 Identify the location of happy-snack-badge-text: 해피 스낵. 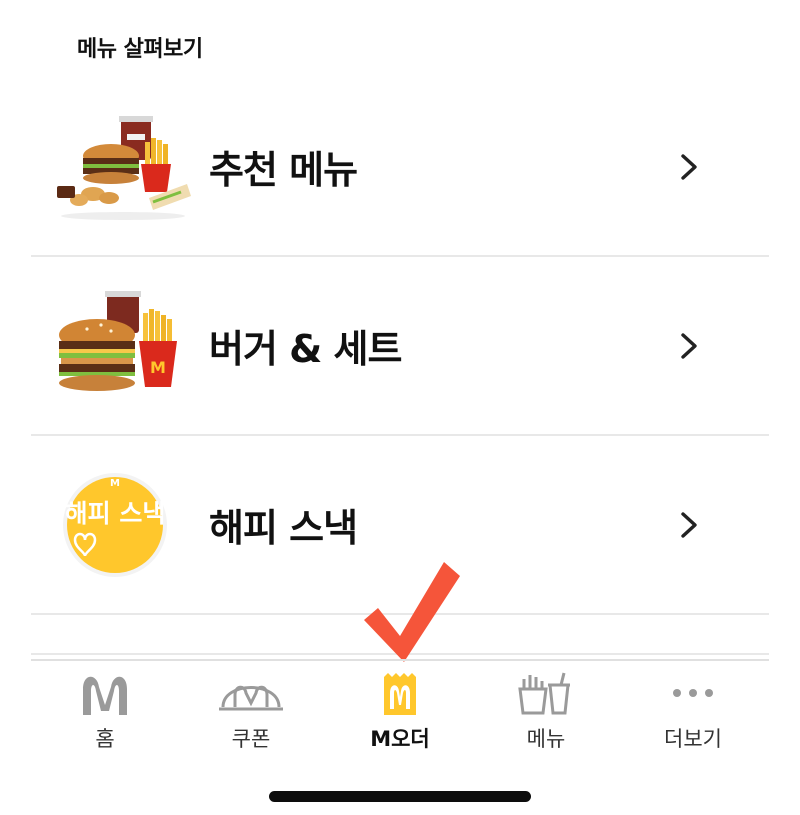
(115, 513).